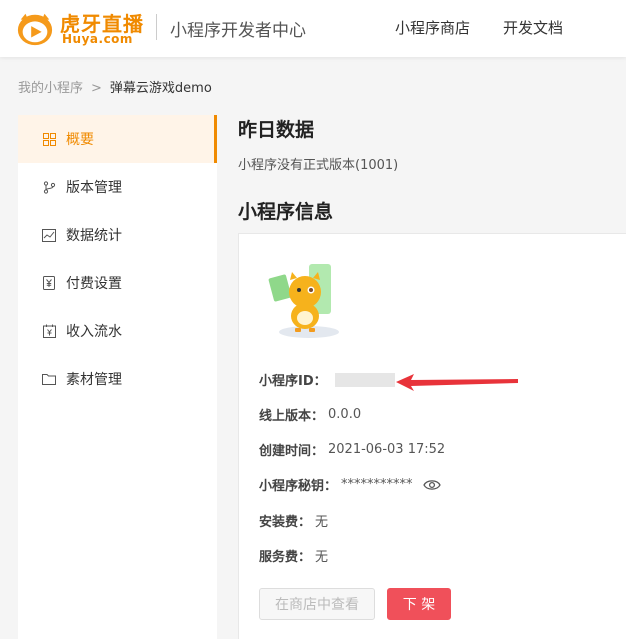 The width and height of the screenshot is (626, 639). Describe the element at coordinates (117, 139) in the screenshot. I see `sidebar-item-overview: 概要` at that location.